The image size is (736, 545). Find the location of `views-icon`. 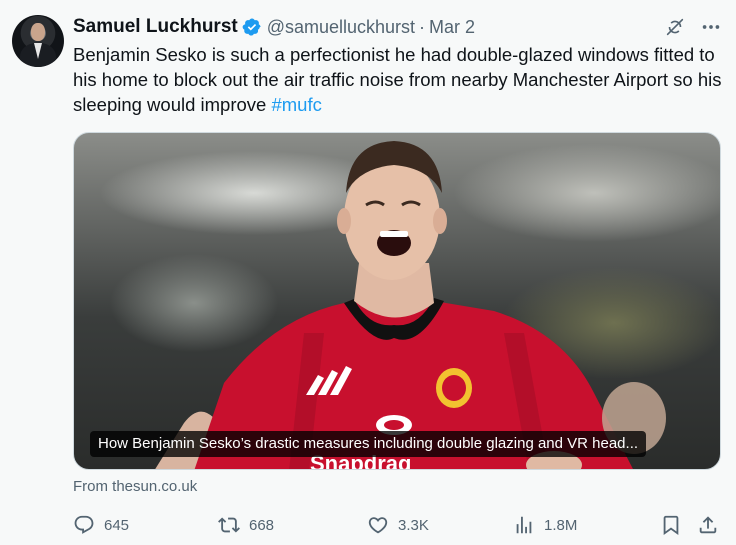

views-icon is located at coordinates (524, 525).